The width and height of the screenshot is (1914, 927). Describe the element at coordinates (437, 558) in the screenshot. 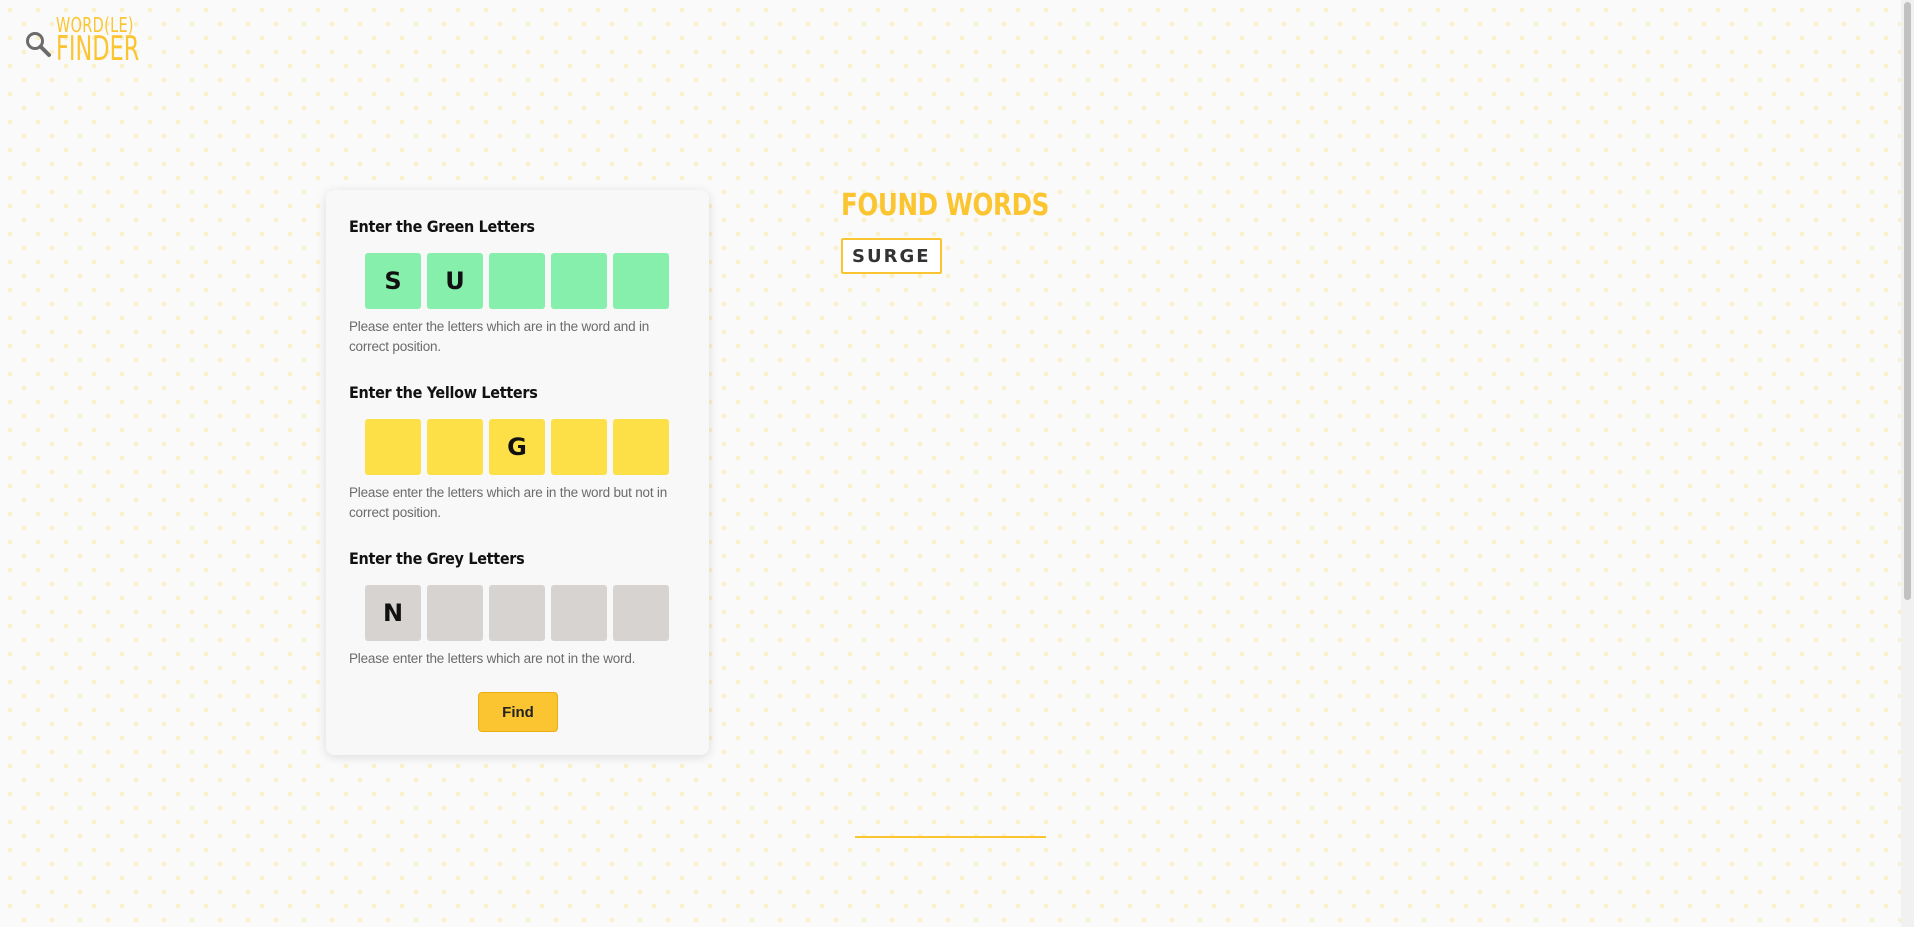

I see `grey-title: Enter the Grey Letters` at that location.